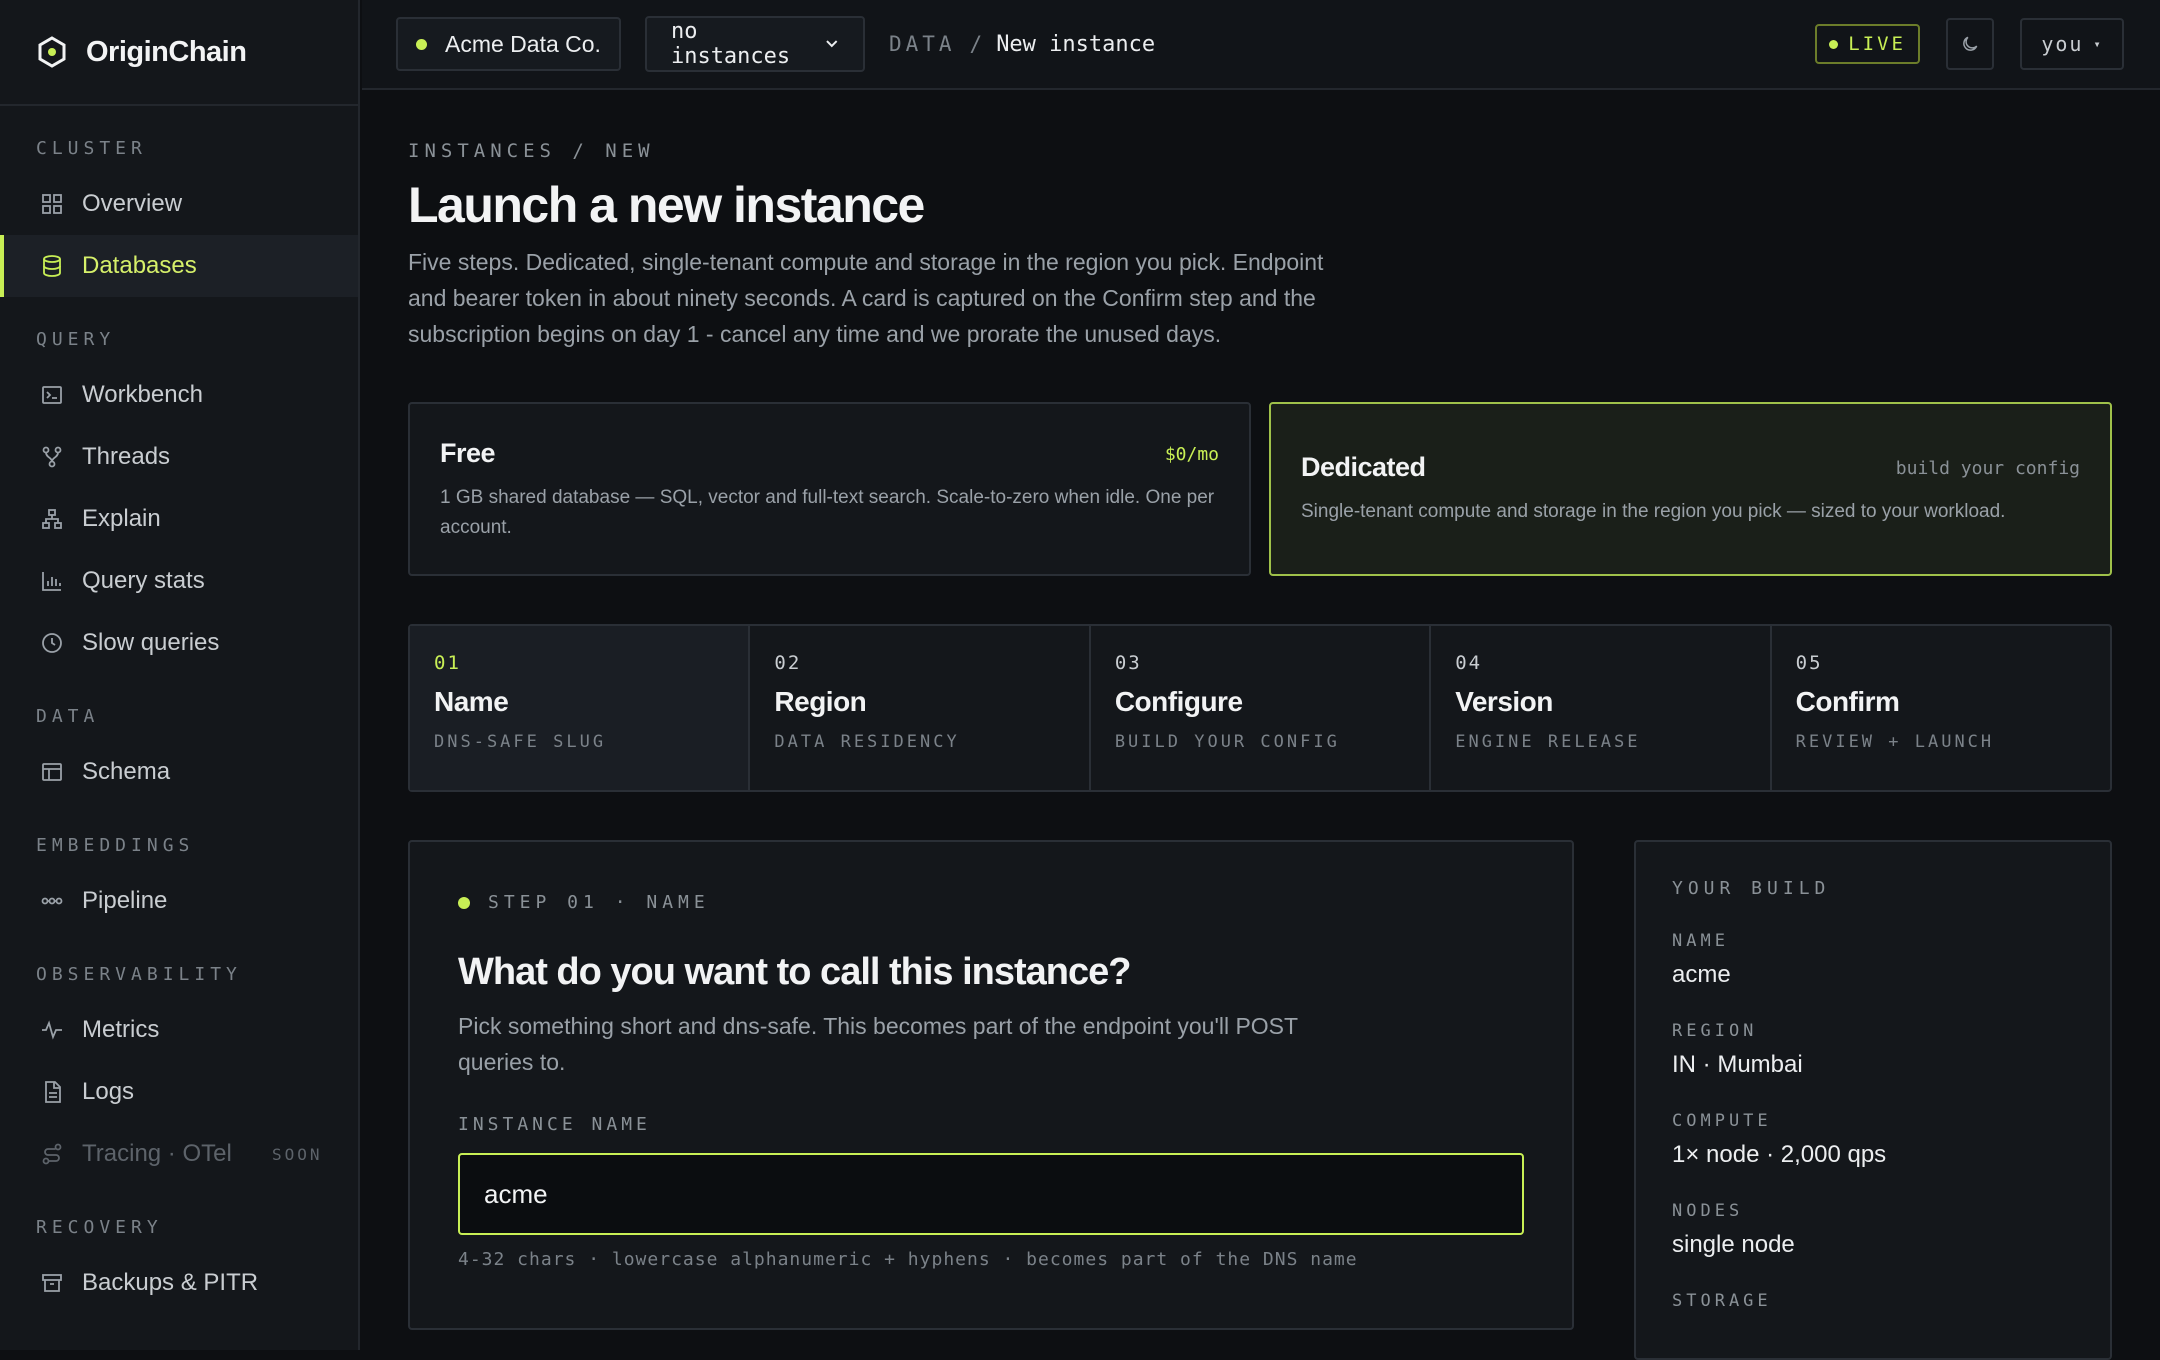 The height and width of the screenshot is (1360, 2160). What do you see at coordinates (52, 52) in the screenshot?
I see `hexagon-logo-icon` at bounding box center [52, 52].